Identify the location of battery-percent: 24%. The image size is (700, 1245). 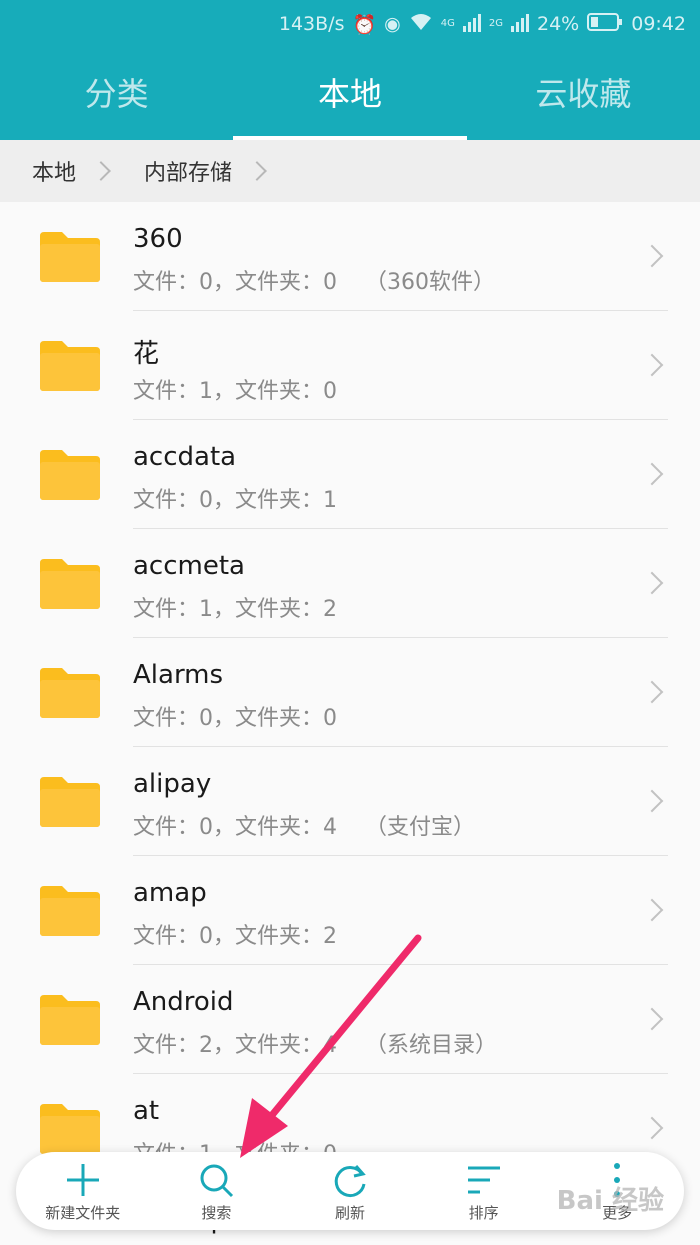
(558, 24).